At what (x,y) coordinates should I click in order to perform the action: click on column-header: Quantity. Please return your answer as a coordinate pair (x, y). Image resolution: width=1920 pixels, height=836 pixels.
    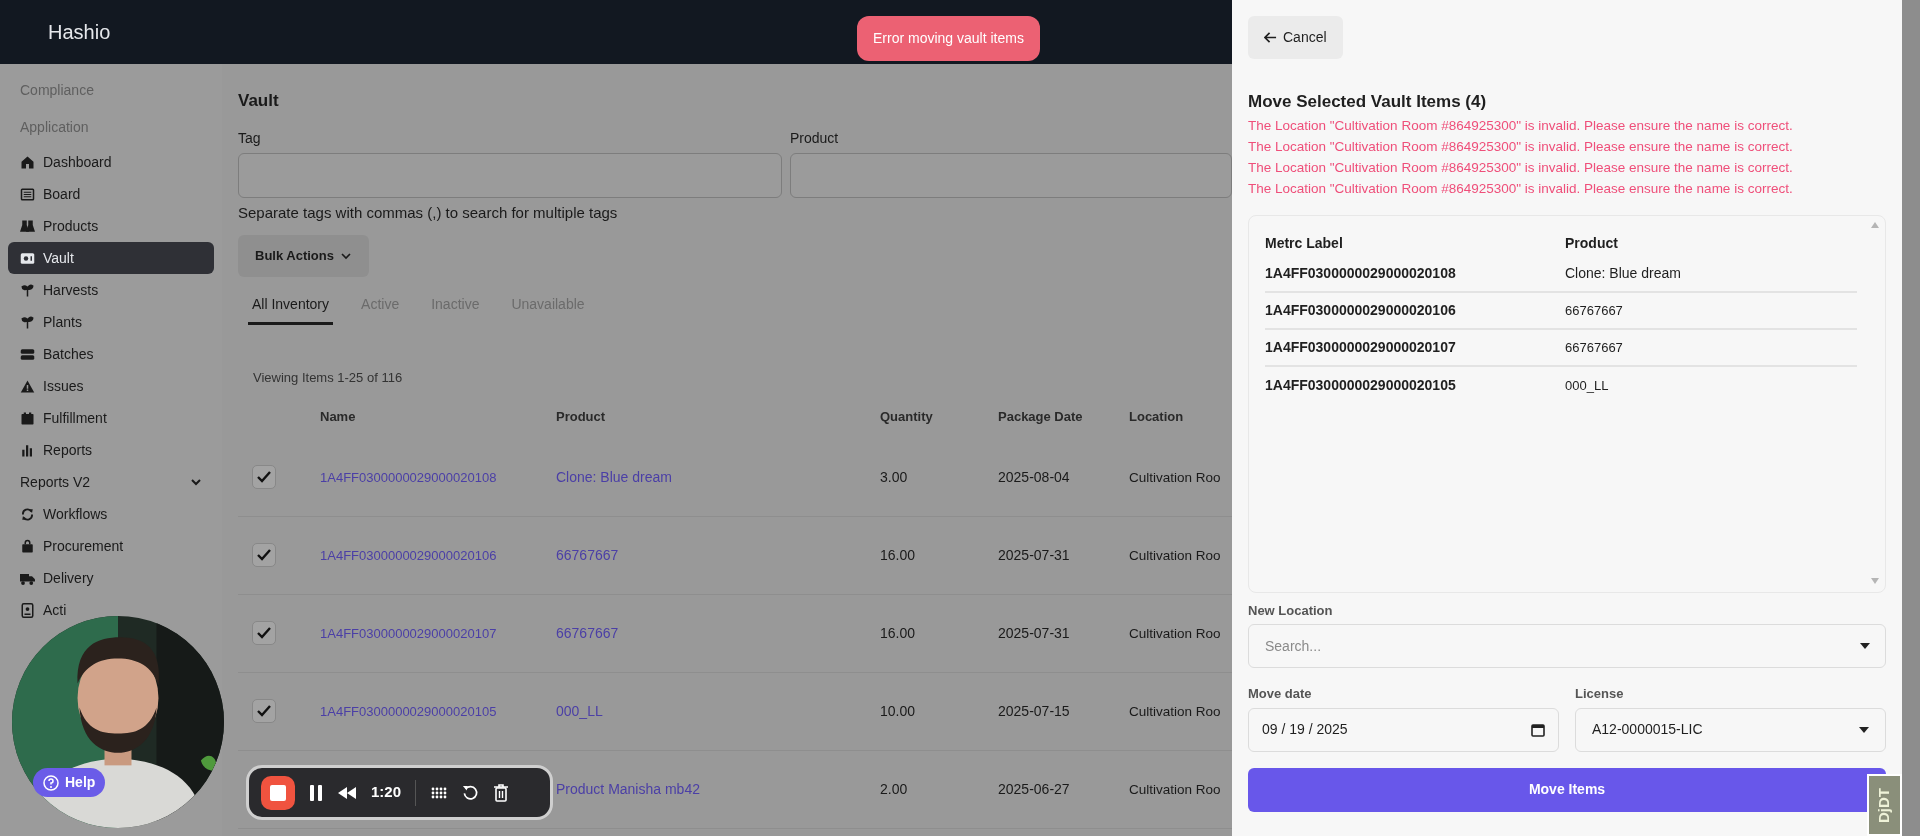
    Looking at the image, I should click on (906, 416).